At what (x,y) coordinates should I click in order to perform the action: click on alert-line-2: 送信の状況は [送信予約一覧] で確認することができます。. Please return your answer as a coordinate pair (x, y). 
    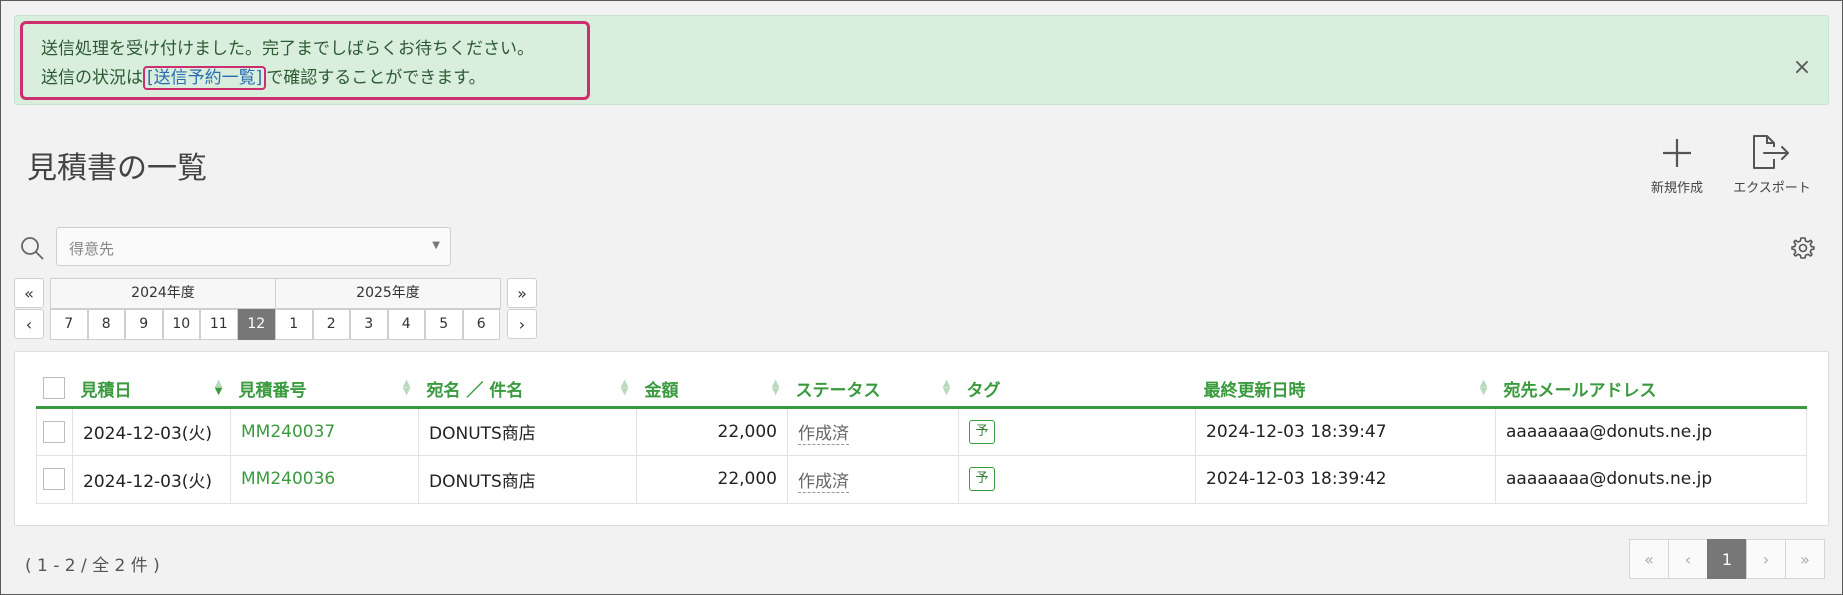
    Looking at the image, I should click on (321, 78).